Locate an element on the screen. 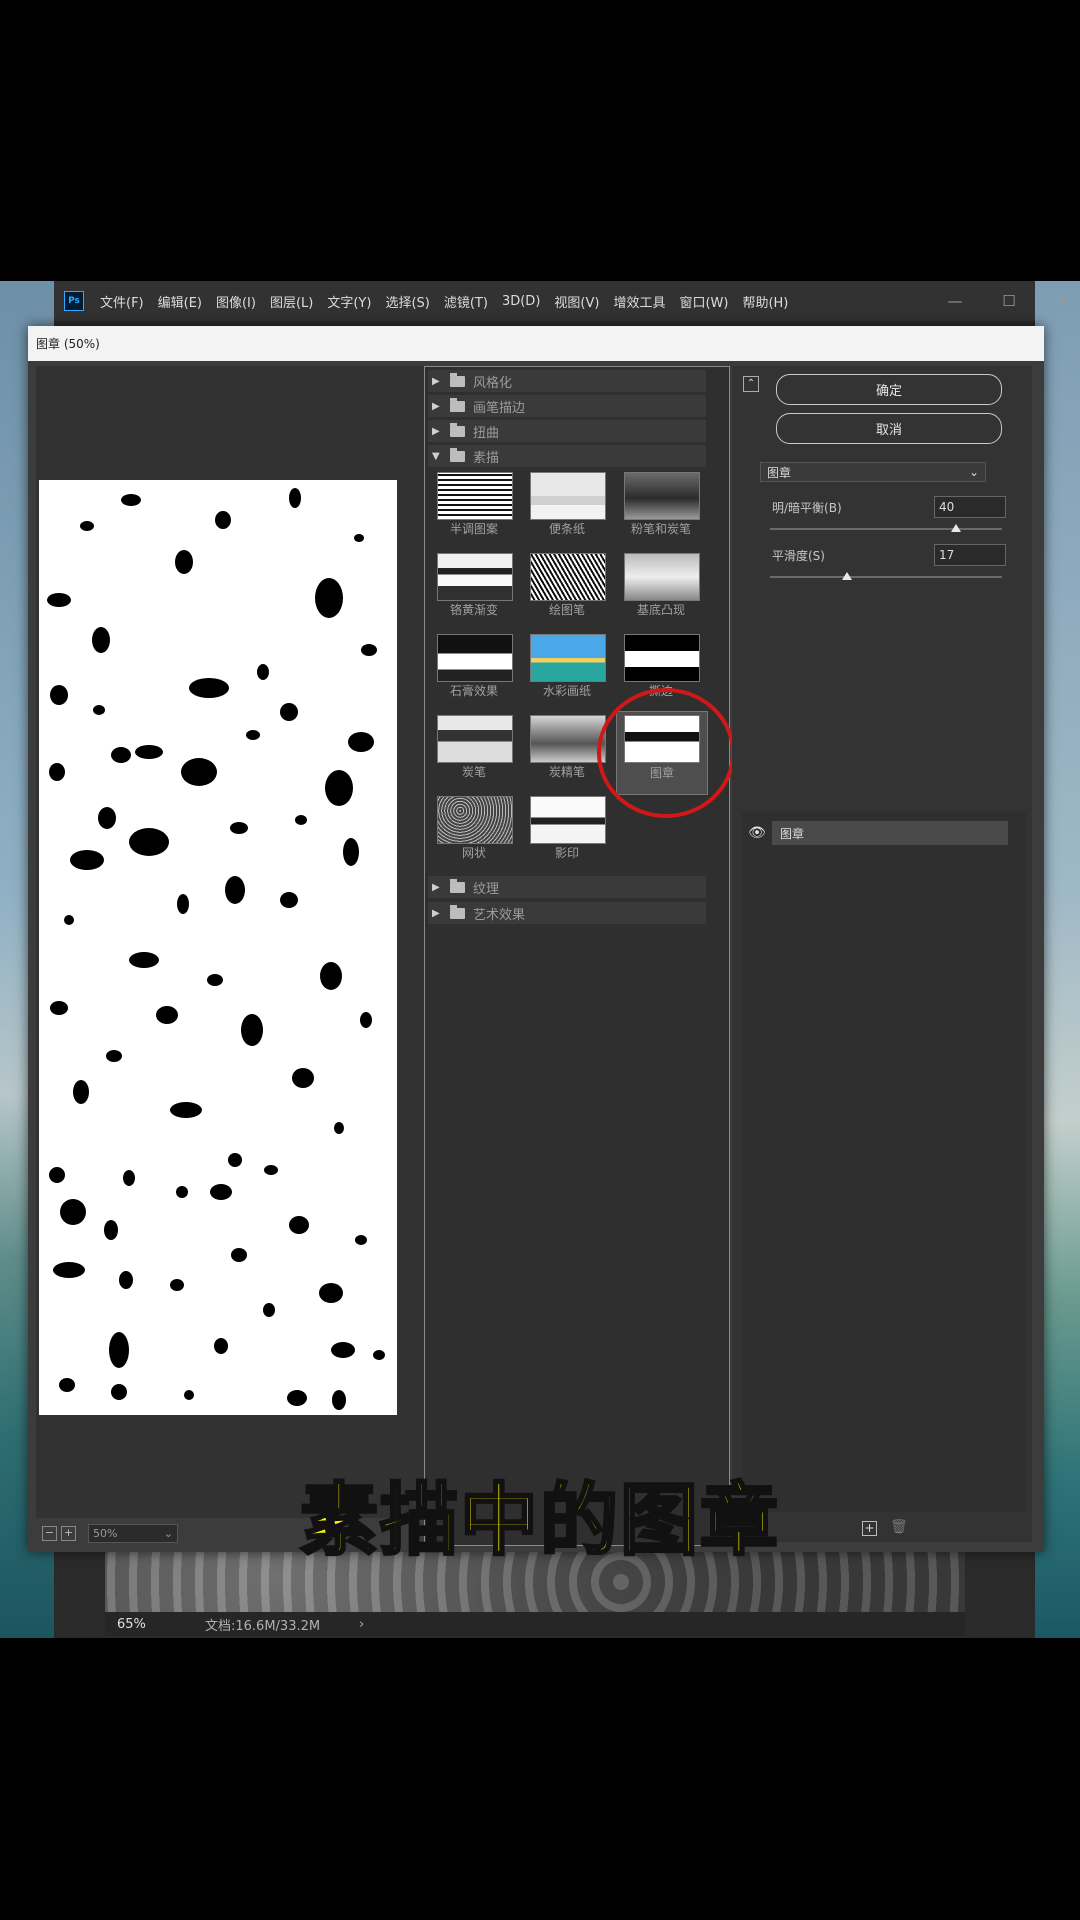 This screenshot has width=1080, height=1920. menu-filter: 滤镜(T) is located at coordinates (466, 301).